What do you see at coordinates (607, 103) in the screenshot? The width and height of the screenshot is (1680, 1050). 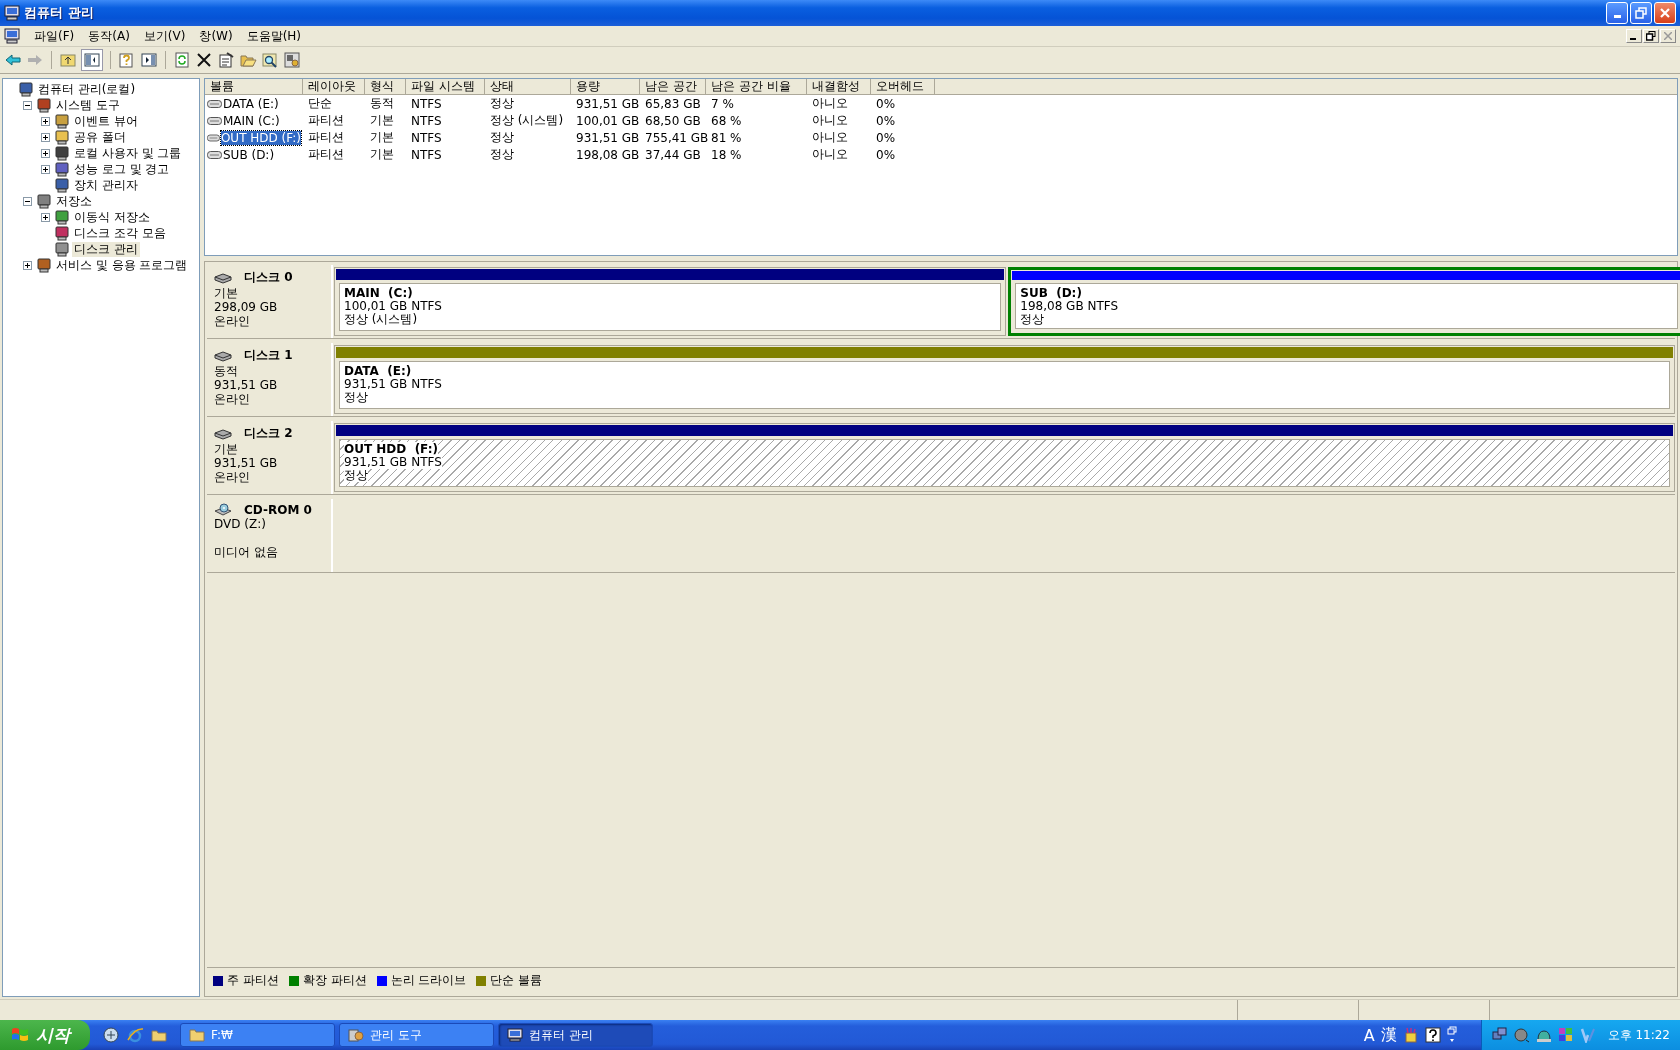 I see `table-cell-text: 931,51 GB` at bounding box center [607, 103].